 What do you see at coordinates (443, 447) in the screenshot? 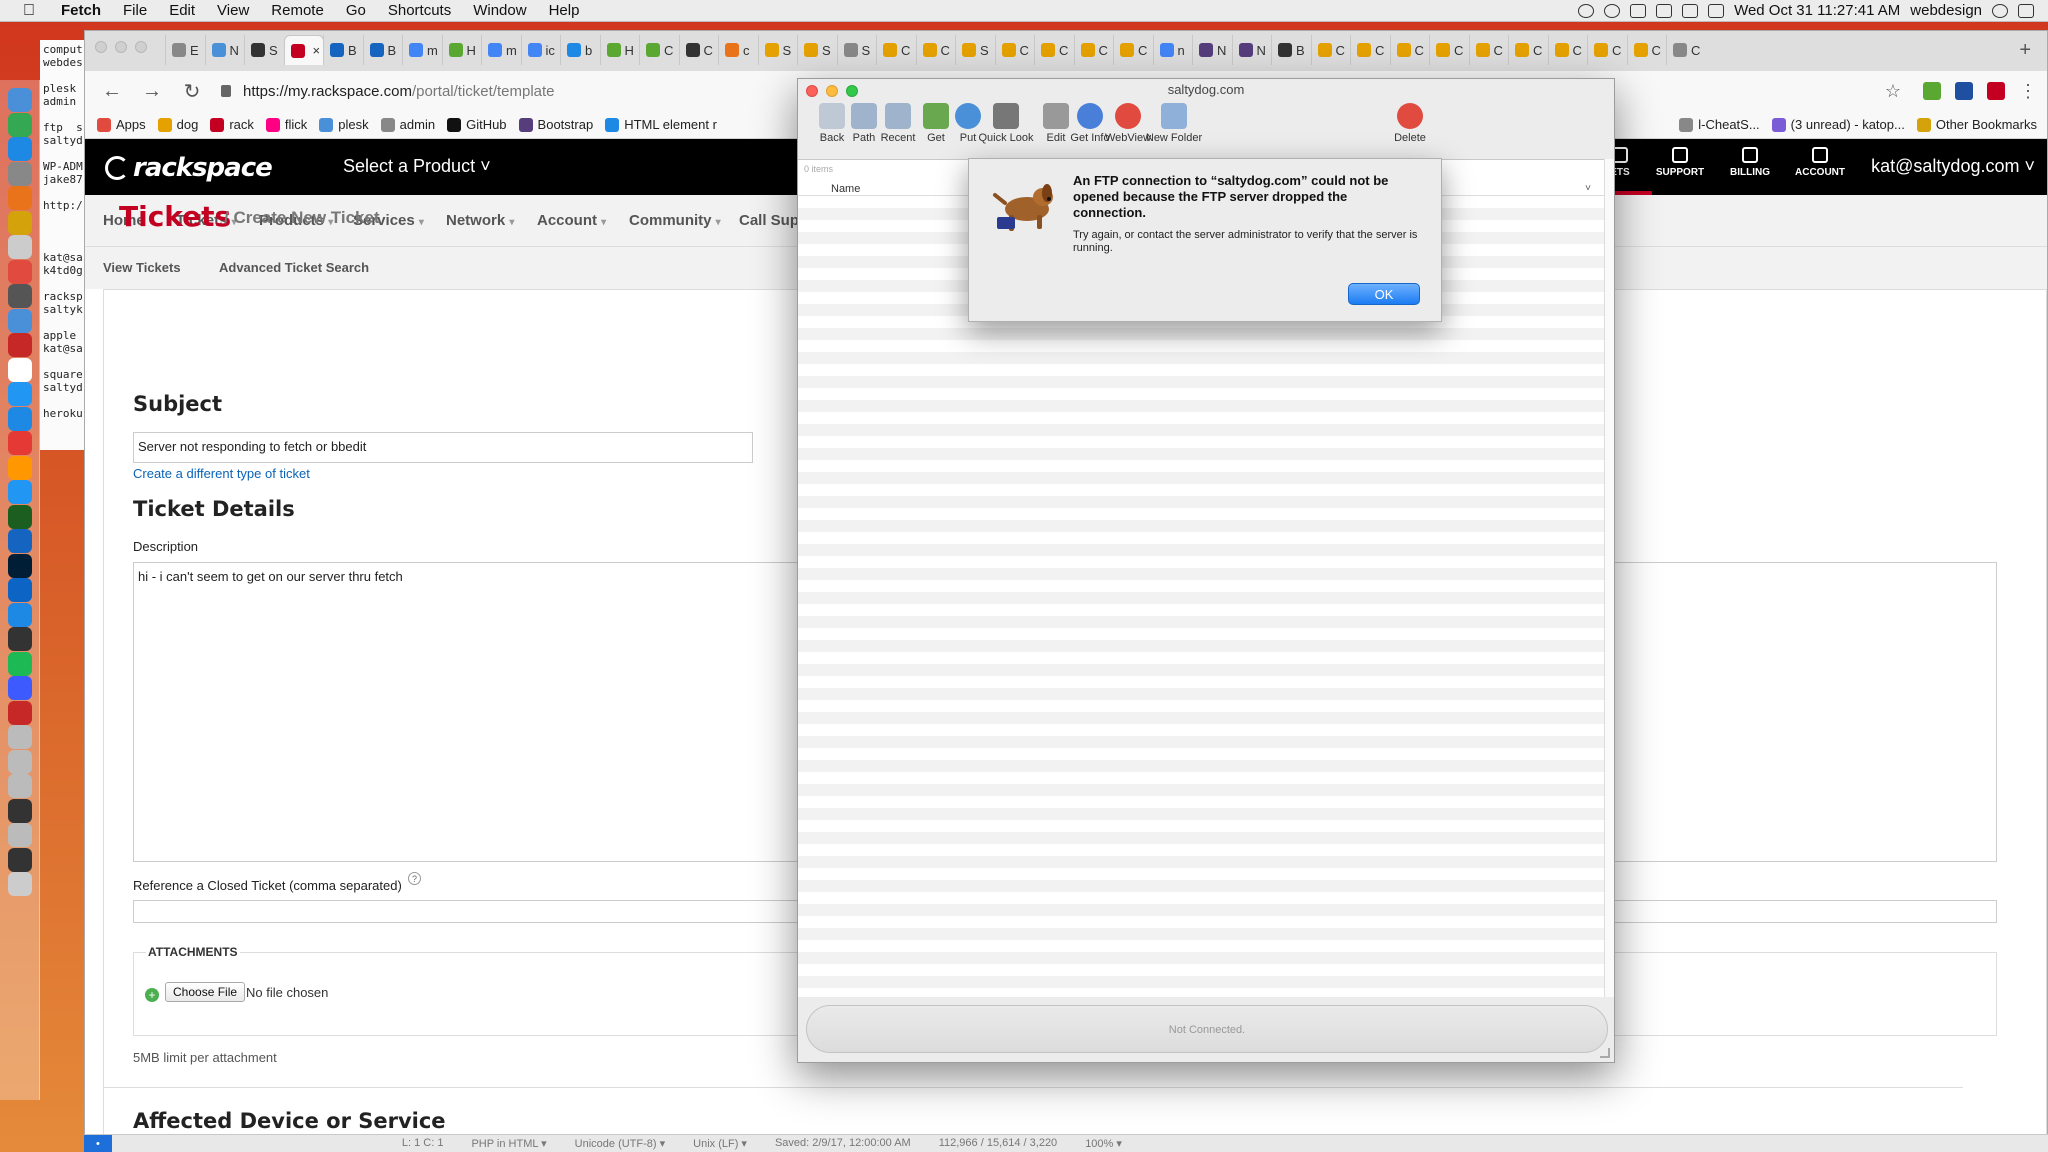
I see `subject-input: Server not responding to fetch or bbedit` at bounding box center [443, 447].